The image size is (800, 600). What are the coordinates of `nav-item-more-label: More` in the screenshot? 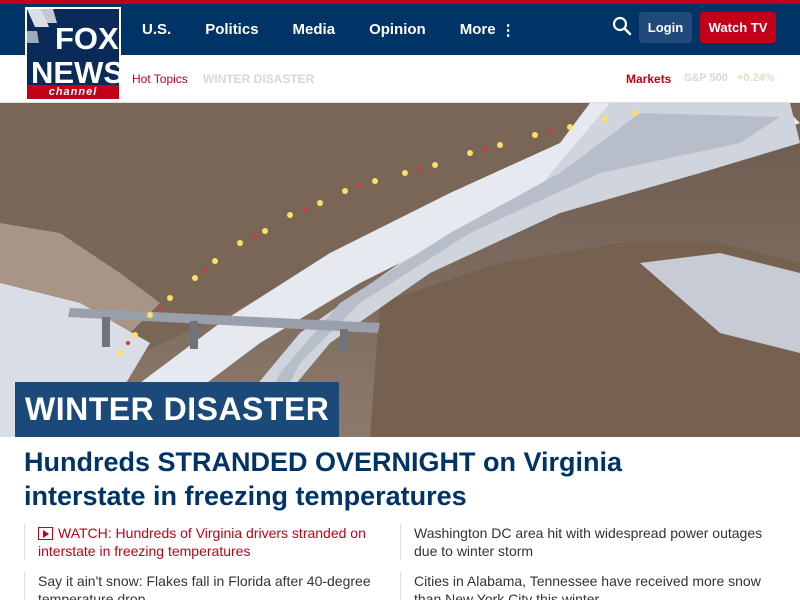 It's located at (477, 29).